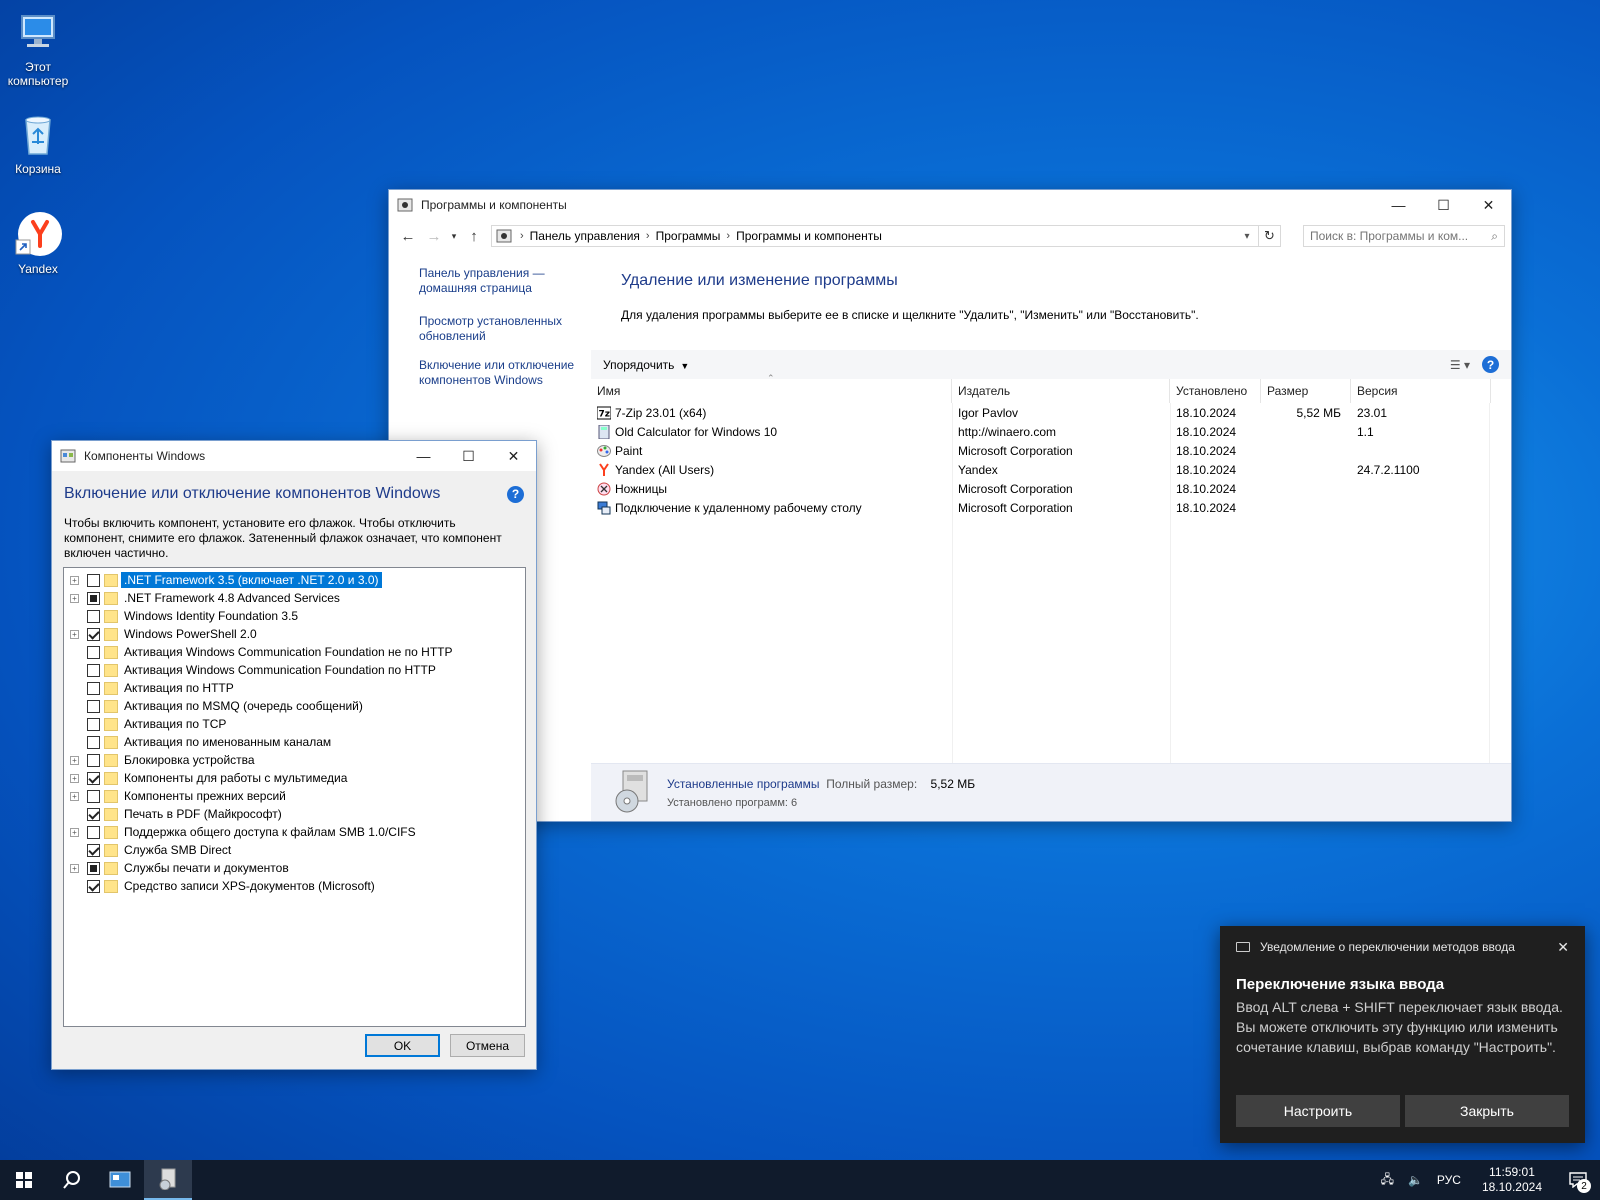  I want to click on action-center-button: 2, so click(1578, 1180).